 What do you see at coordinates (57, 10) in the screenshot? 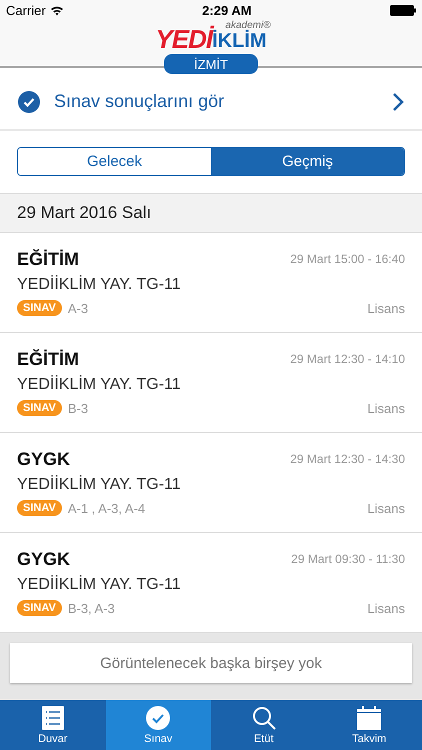
I see `wifi-icon` at bounding box center [57, 10].